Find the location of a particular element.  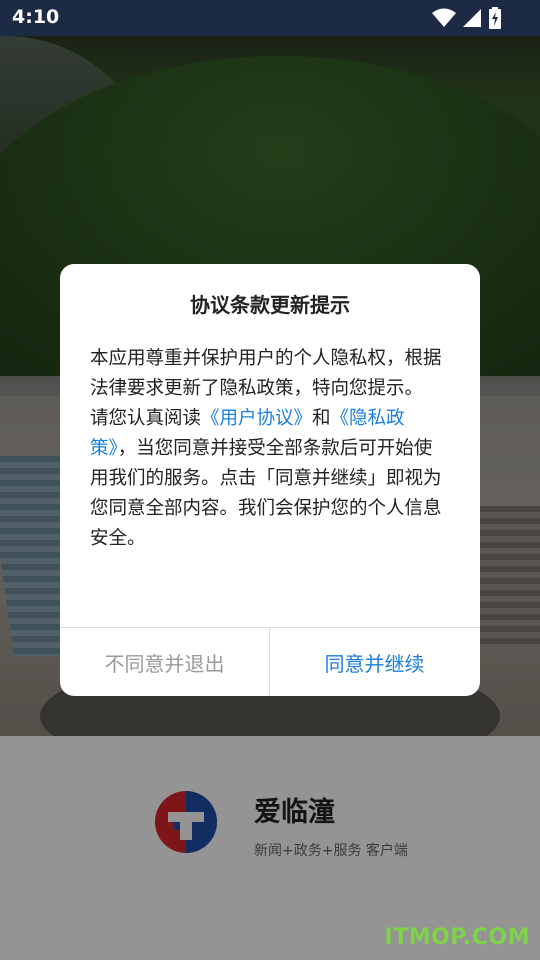

wifi-icon is located at coordinates (443, 17).